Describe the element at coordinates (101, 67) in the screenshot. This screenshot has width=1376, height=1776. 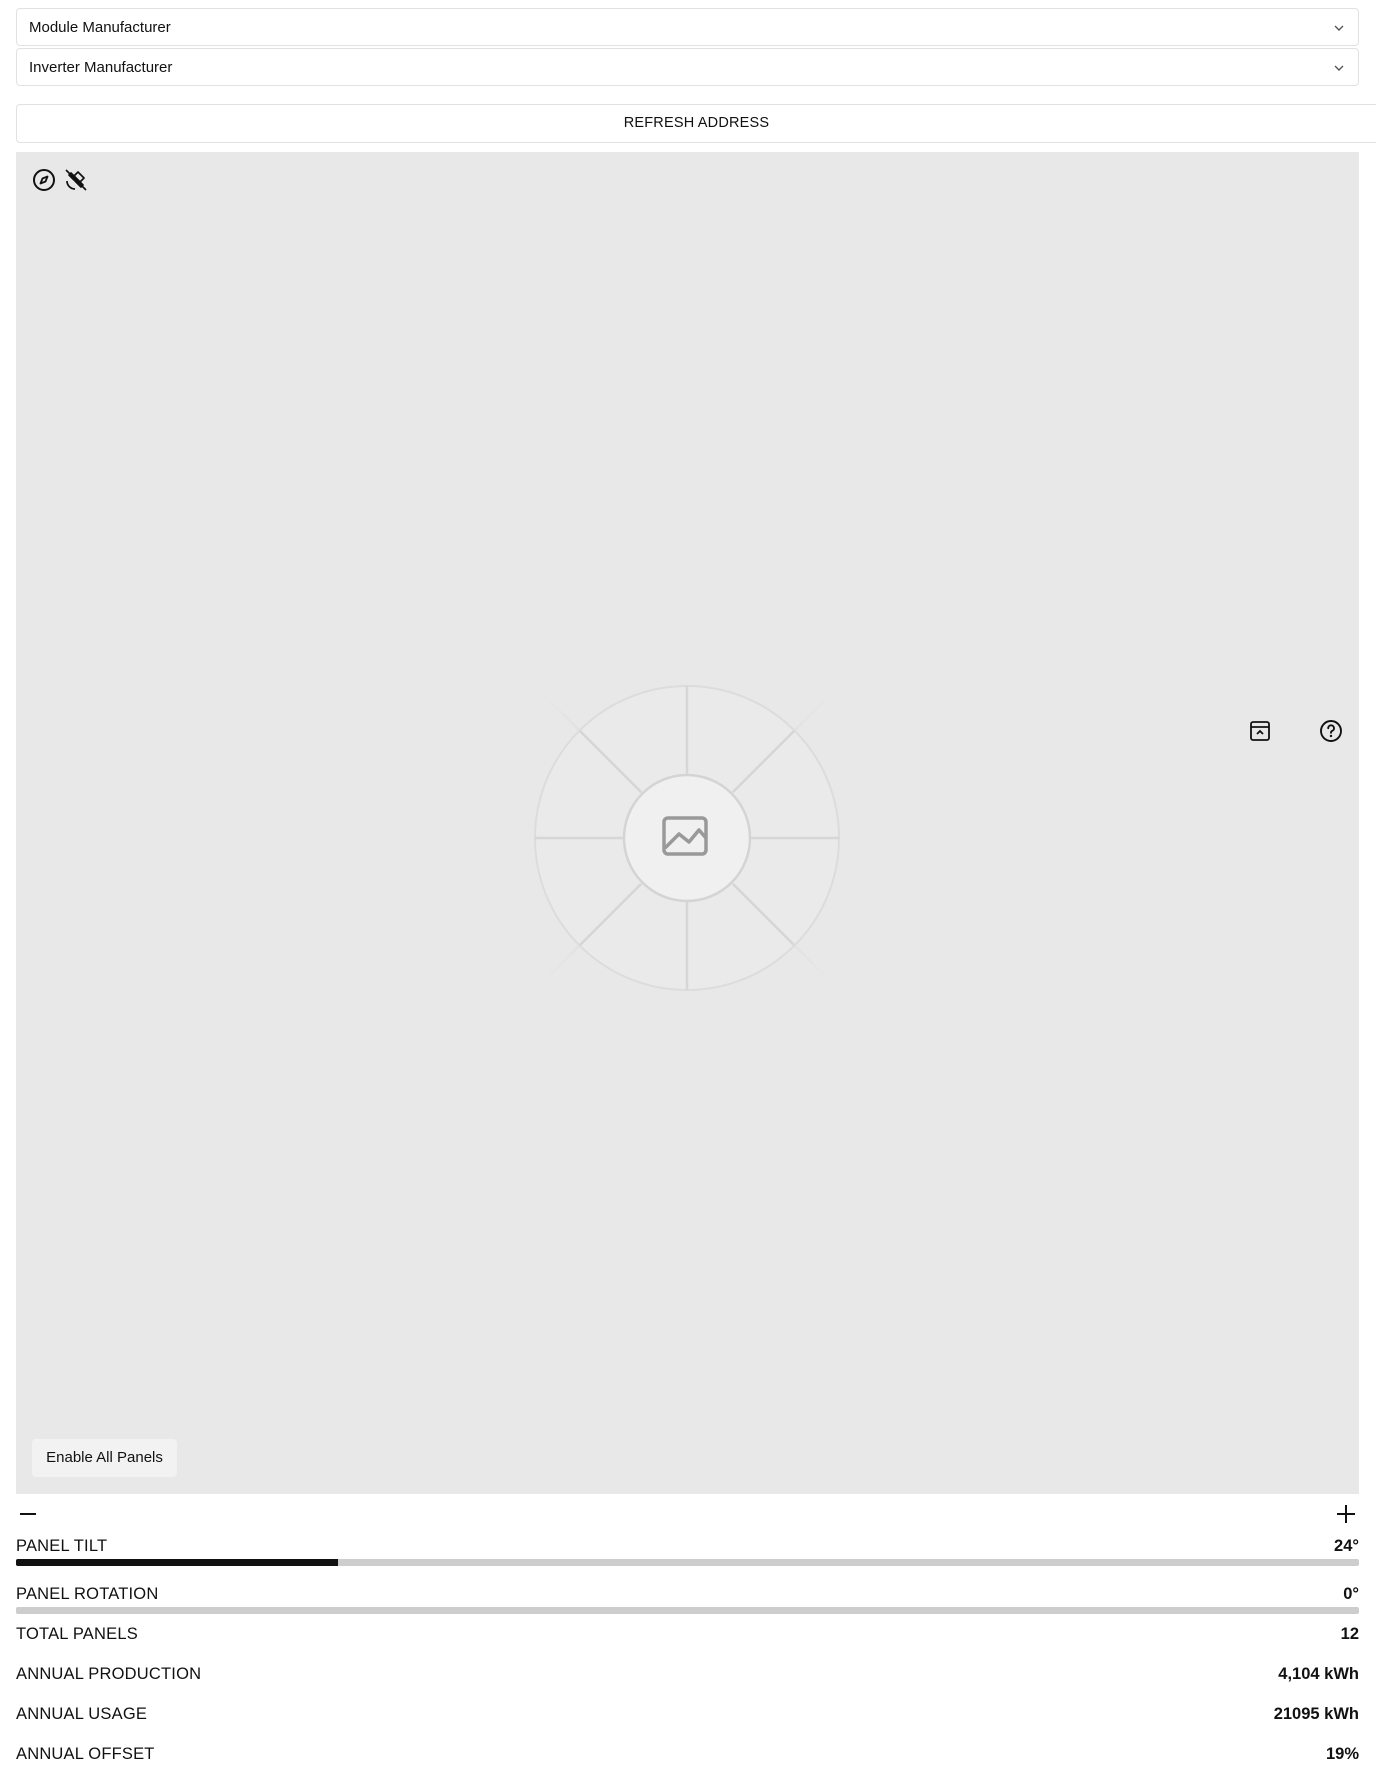
I see `inverter-manufacturer-label: Inverter Manufacturer` at that location.